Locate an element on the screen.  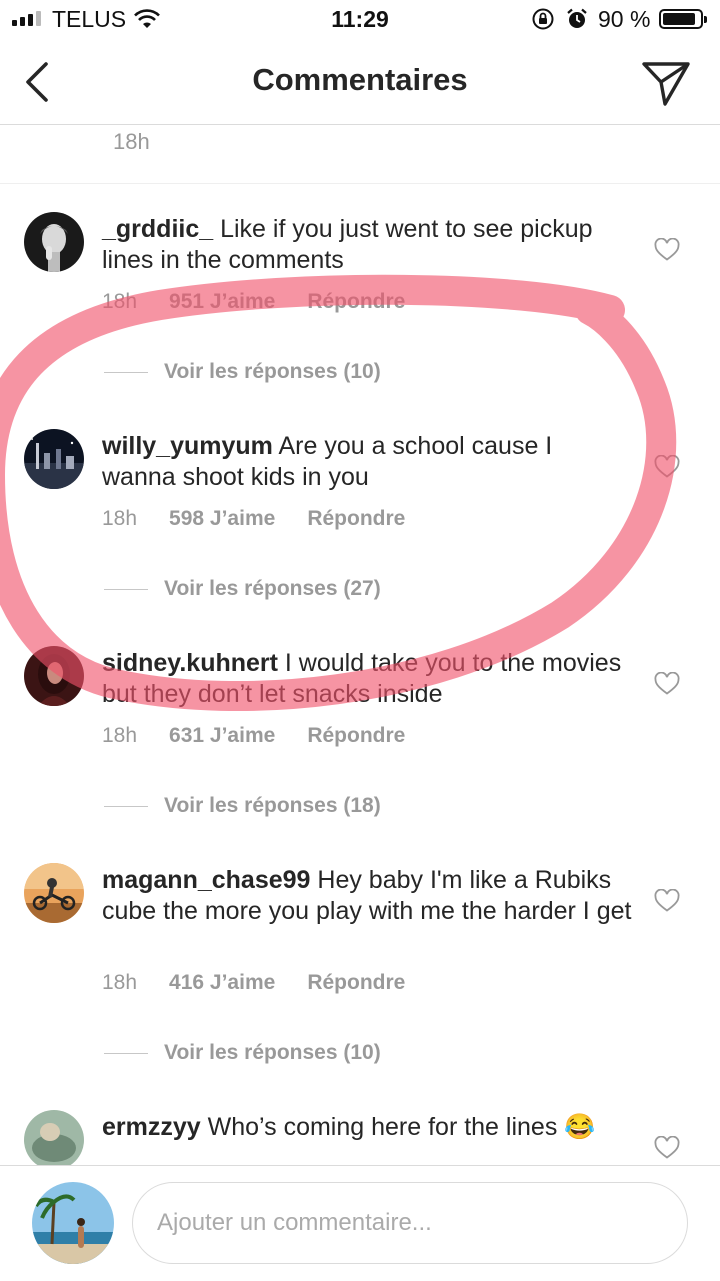
view-replies-button: Voir les réponses (27) is located at coordinates (242, 589).